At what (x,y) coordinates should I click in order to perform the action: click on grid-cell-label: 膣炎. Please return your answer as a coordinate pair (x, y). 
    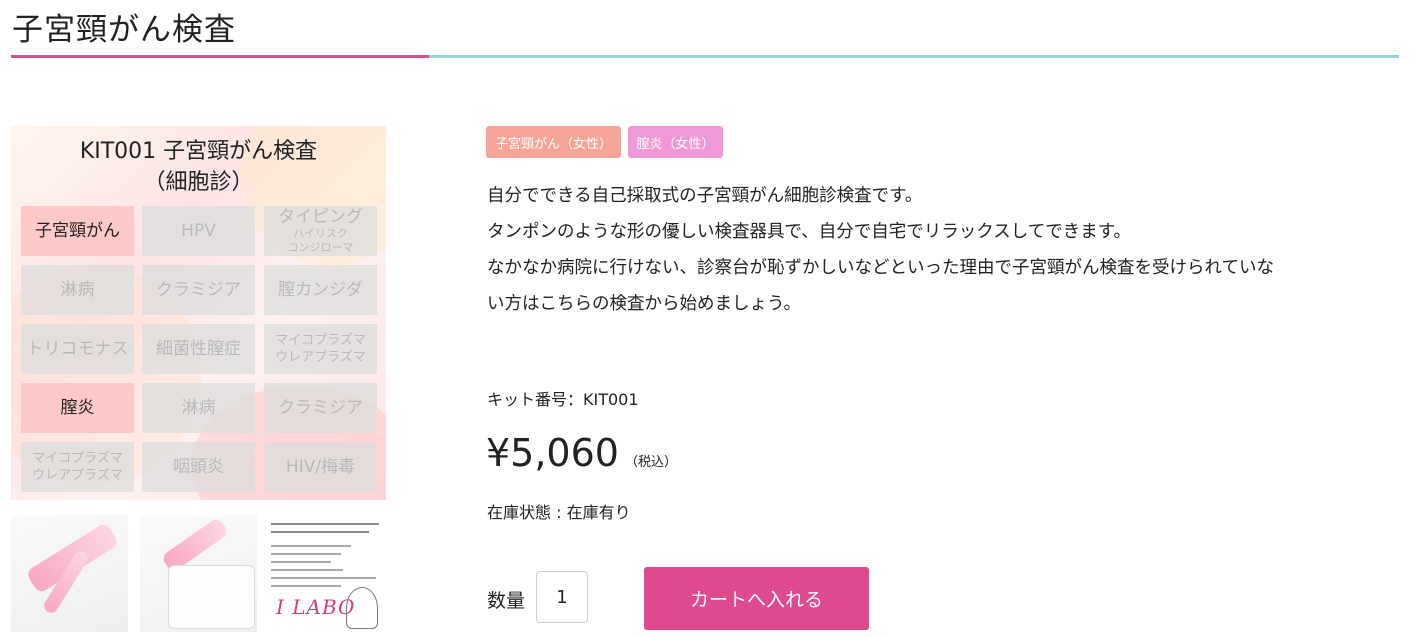
    Looking at the image, I should click on (77, 407).